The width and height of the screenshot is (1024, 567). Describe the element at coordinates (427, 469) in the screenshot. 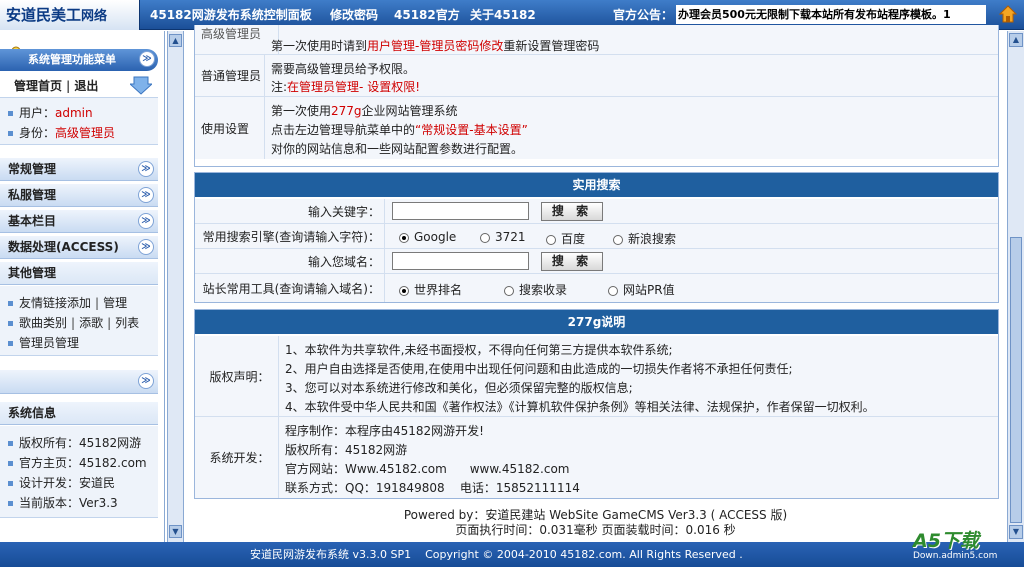

I see `dev-line: 官方网站：Www.45182.com www.45182.com` at that location.